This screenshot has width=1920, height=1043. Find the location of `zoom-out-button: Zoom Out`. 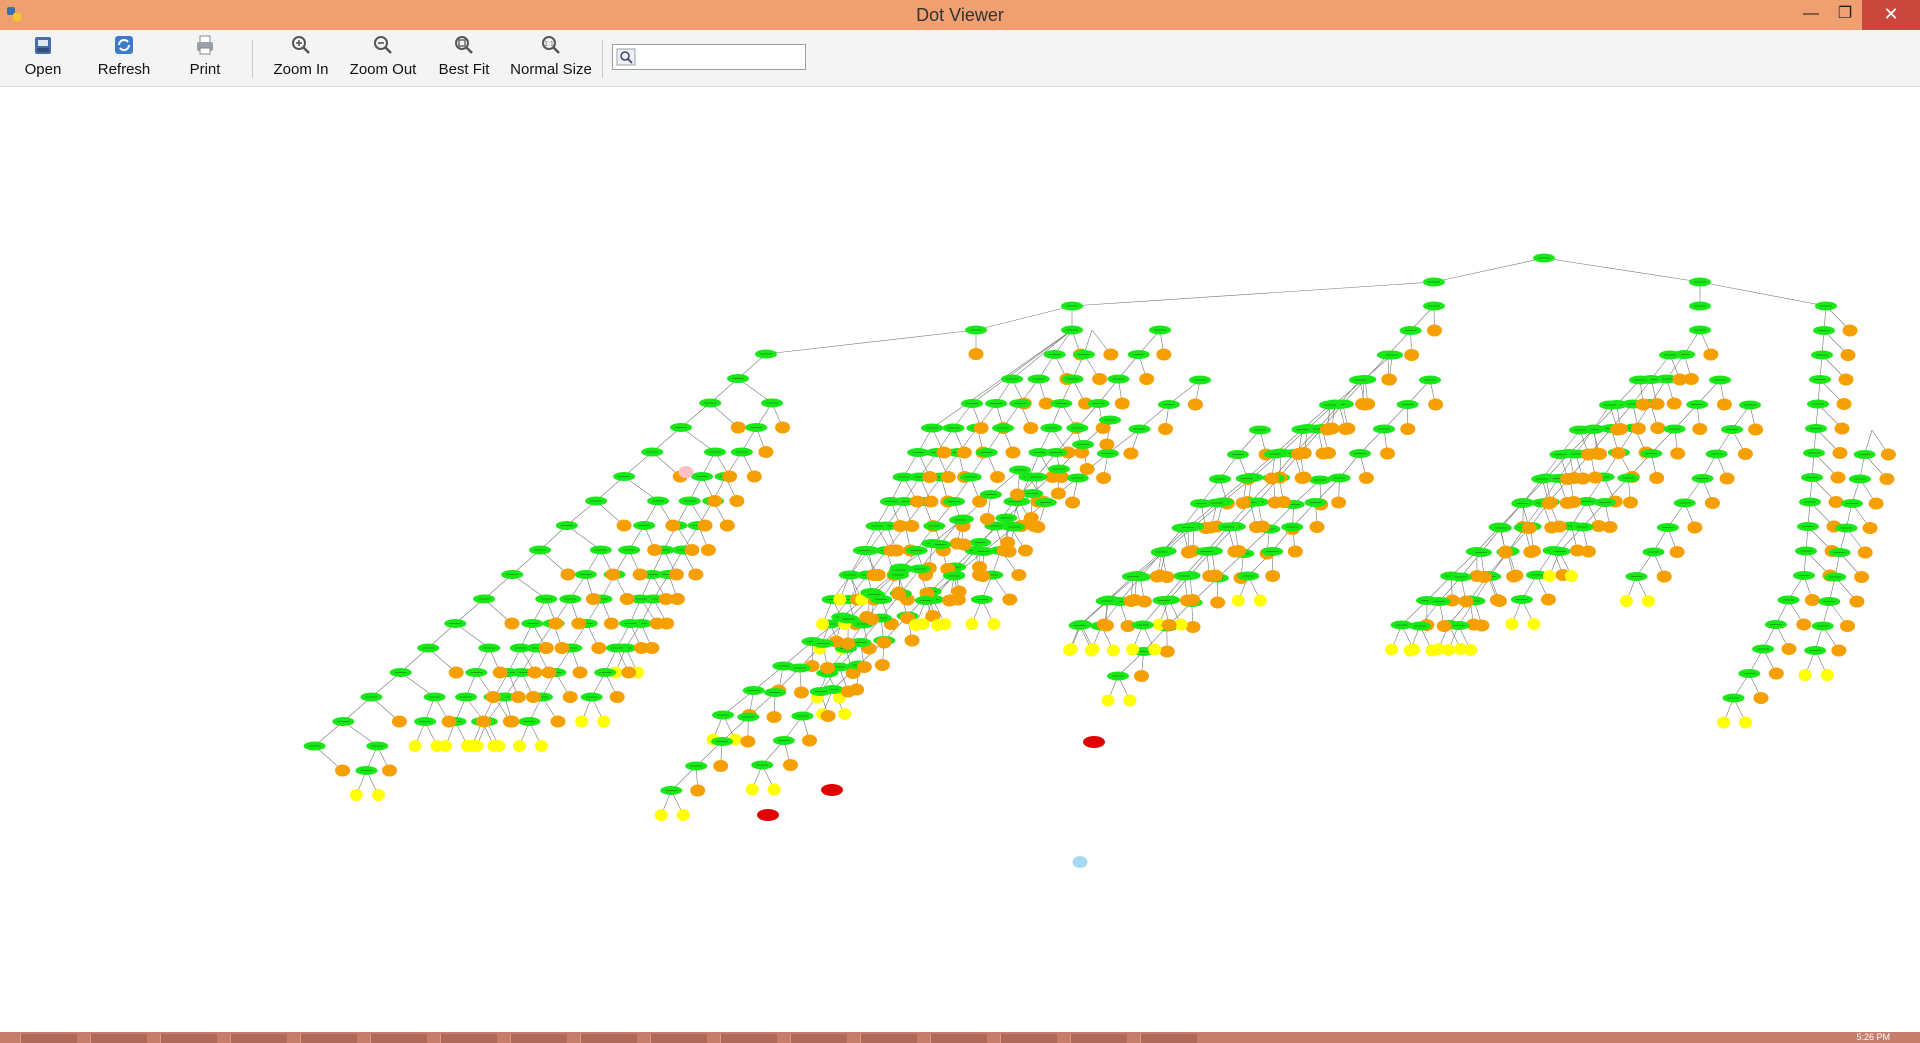

zoom-out-button: Zoom Out is located at coordinates (383, 58).